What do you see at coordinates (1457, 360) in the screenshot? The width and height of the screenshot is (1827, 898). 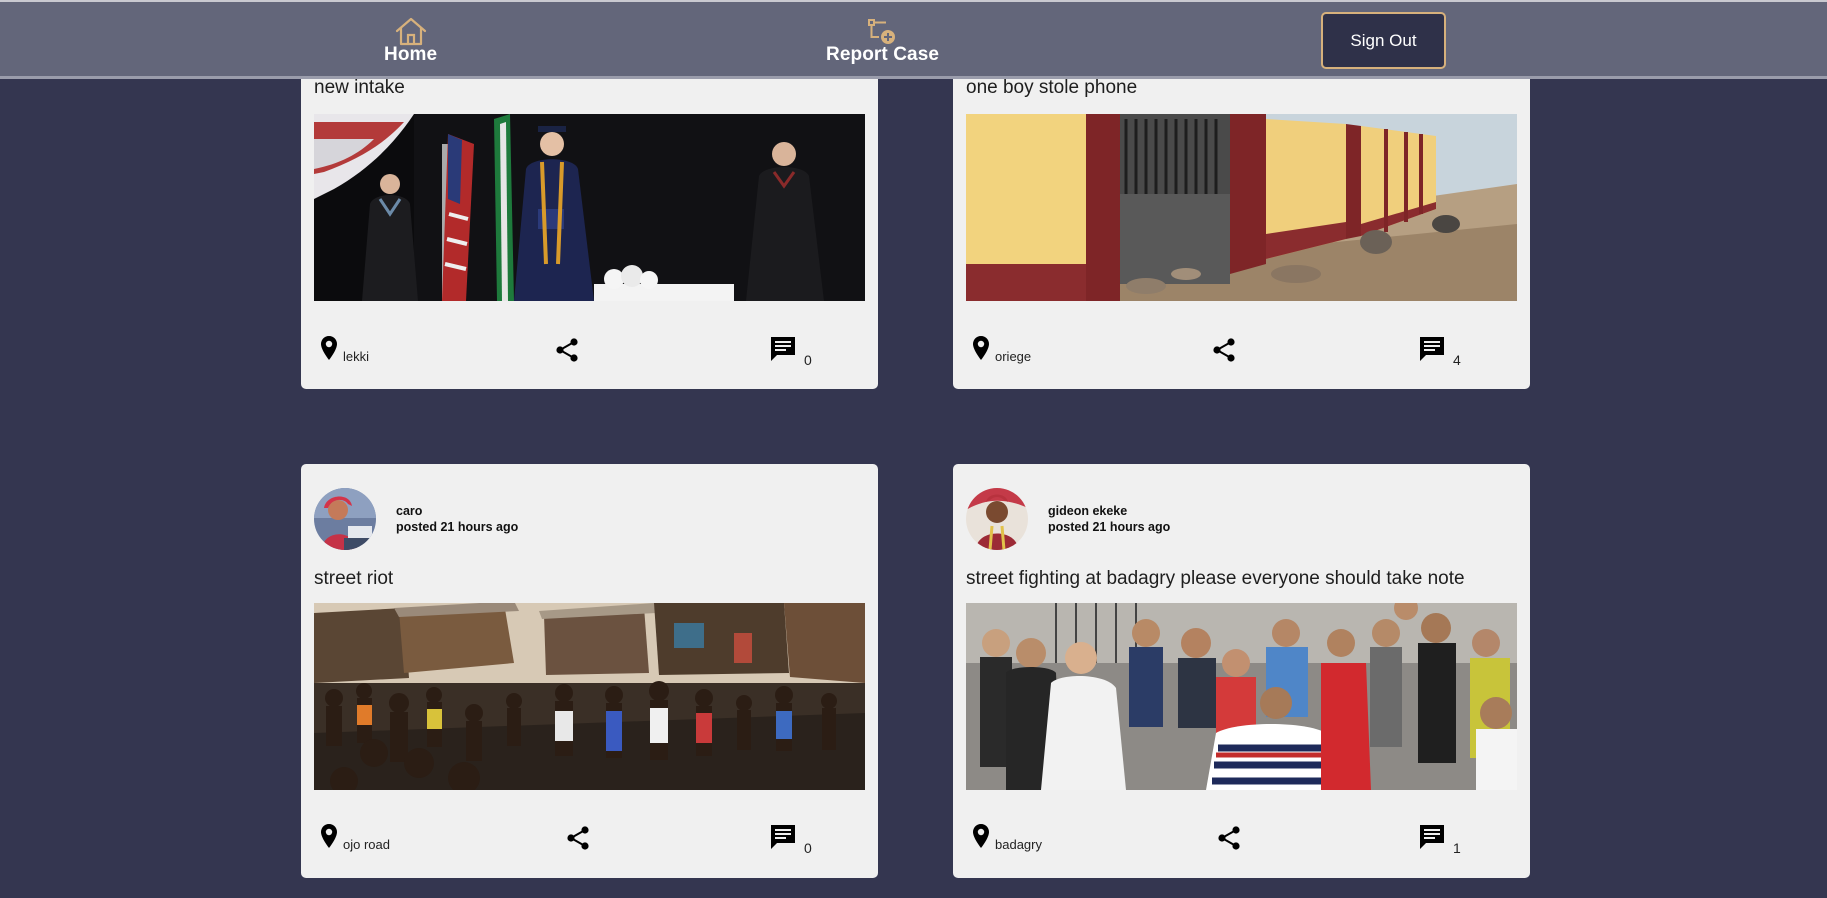 I see `comment-count: 4` at bounding box center [1457, 360].